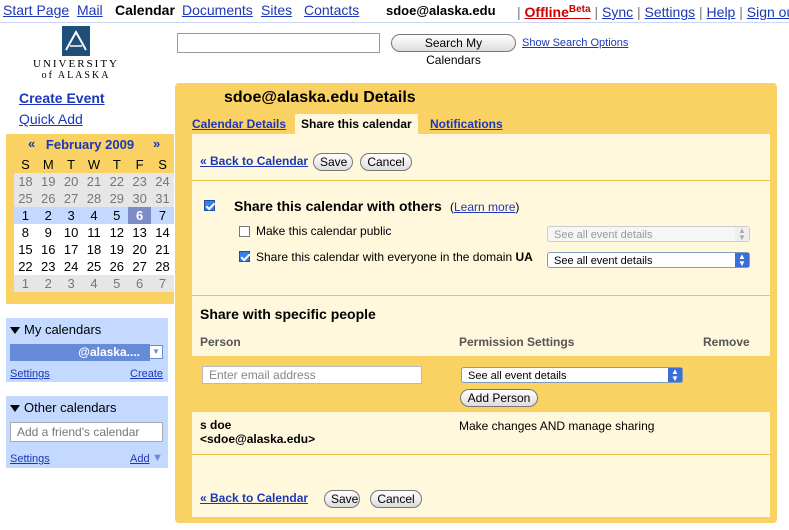 This screenshot has height=530, width=789. What do you see at coordinates (481, 180) in the screenshot?
I see `divider` at bounding box center [481, 180].